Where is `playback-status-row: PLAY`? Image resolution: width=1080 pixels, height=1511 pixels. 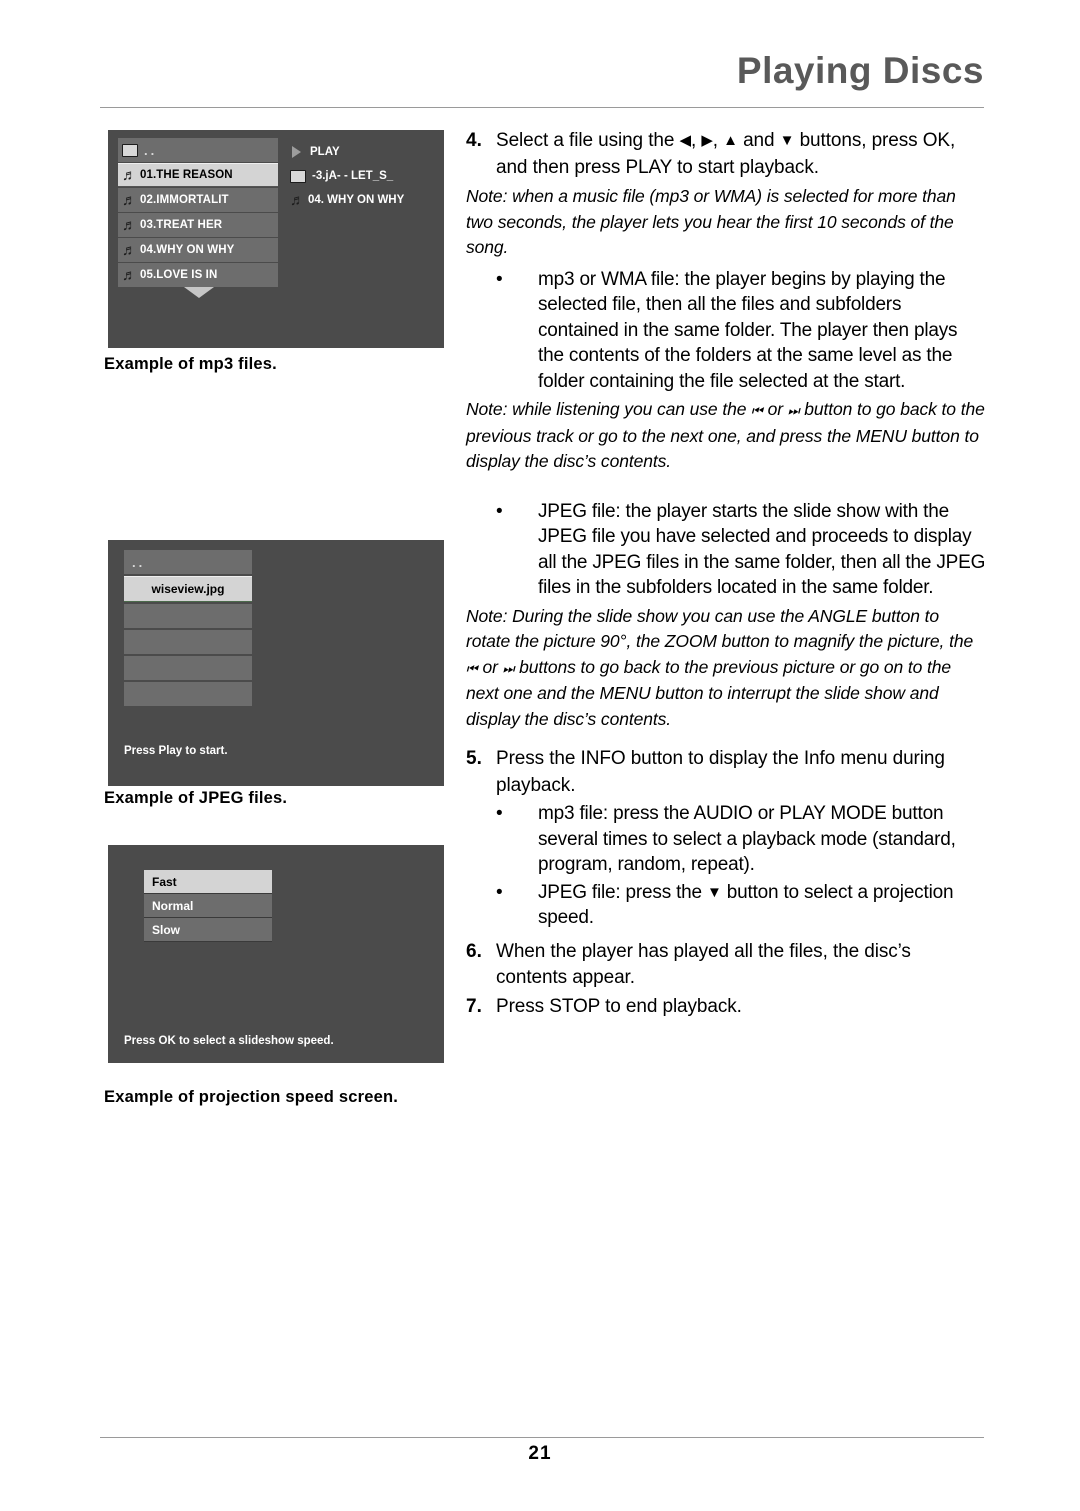
playback-status-row: PLAY is located at coordinates (365, 152).